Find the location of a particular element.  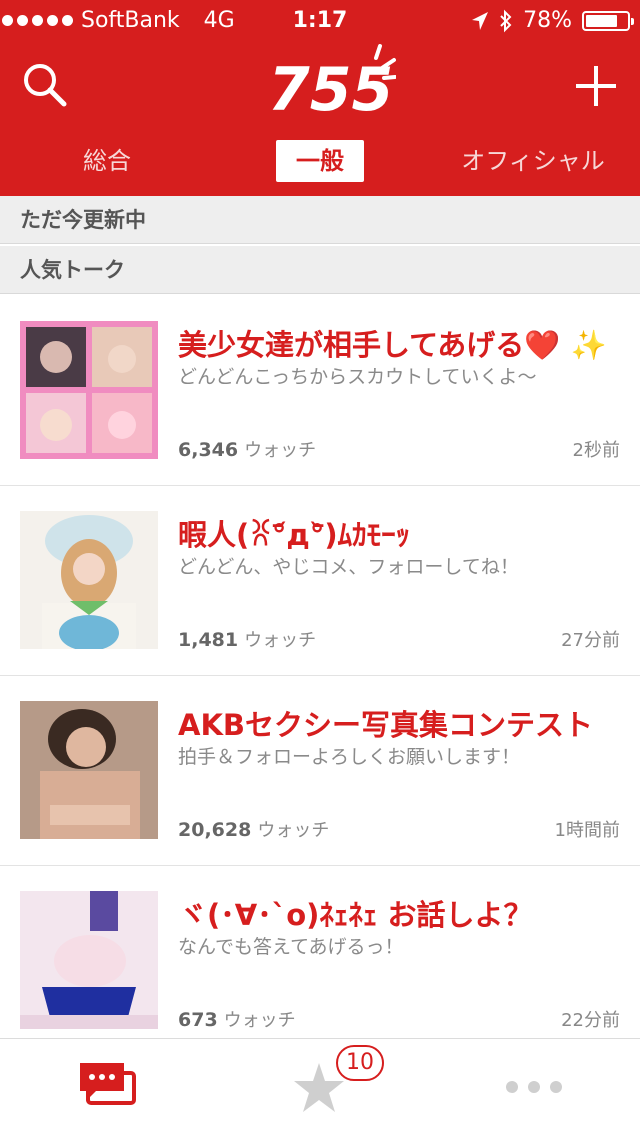

tab-ordinary: 一般 is located at coordinates (320, 161).